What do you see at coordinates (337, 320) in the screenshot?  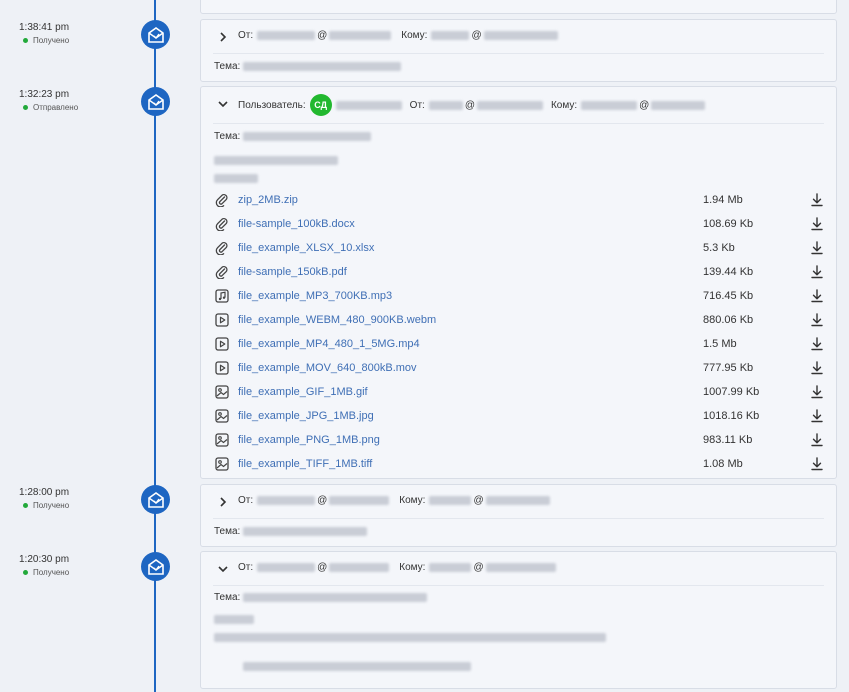 I see `attachment-link: file_example_WEBM_480_900KB.webm` at bounding box center [337, 320].